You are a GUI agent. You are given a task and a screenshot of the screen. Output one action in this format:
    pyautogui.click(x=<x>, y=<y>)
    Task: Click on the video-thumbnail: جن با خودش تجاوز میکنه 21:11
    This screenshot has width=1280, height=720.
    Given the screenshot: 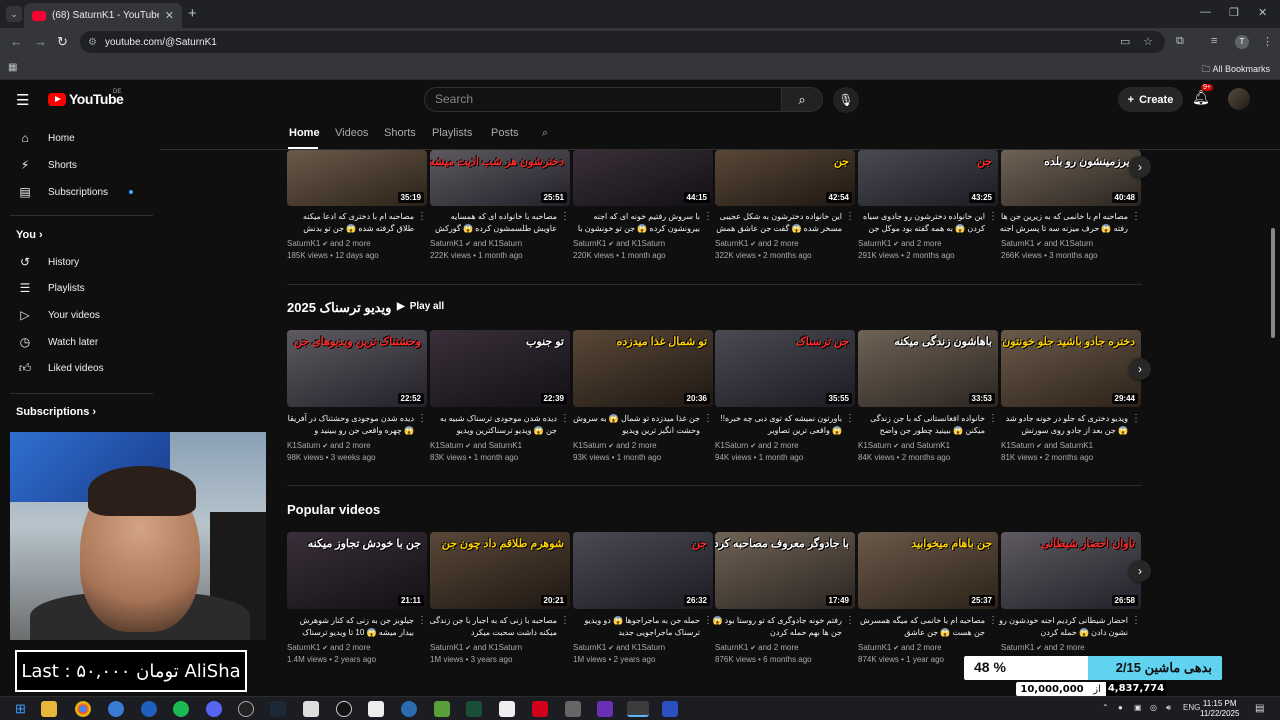 What is the action you would take?
    pyautogui.click(x=357, y=570)
    